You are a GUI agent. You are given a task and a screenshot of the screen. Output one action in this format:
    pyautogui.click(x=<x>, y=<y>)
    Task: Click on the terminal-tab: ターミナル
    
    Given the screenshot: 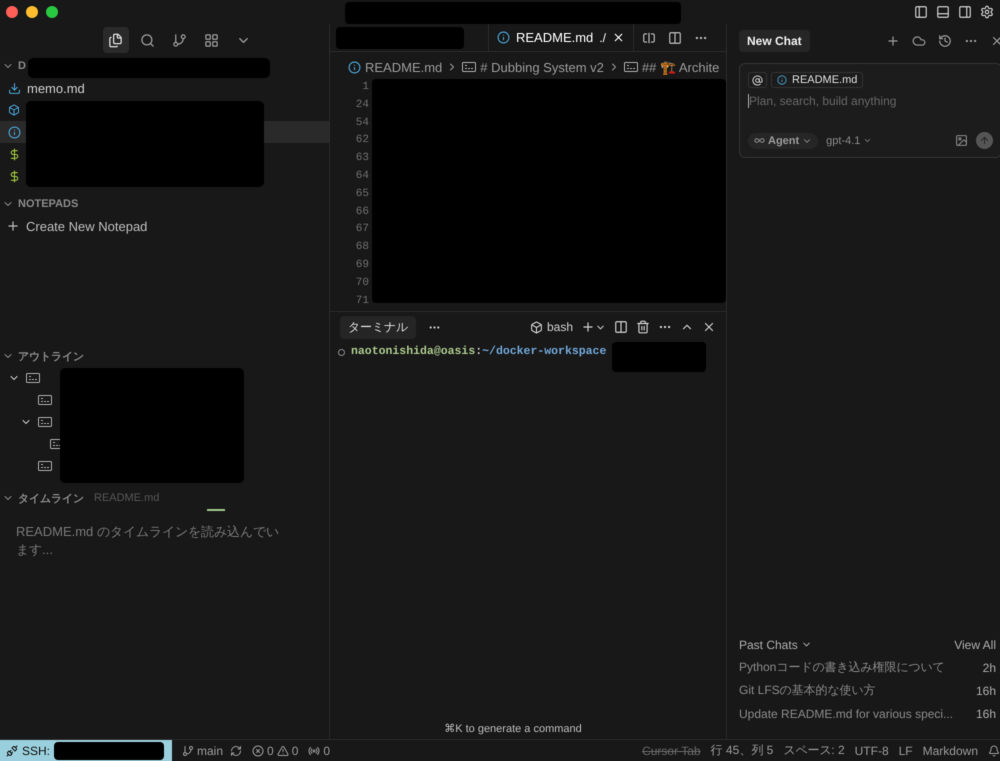 What is the action you would take?
    pyautogui.click(x=378, y=327)
    